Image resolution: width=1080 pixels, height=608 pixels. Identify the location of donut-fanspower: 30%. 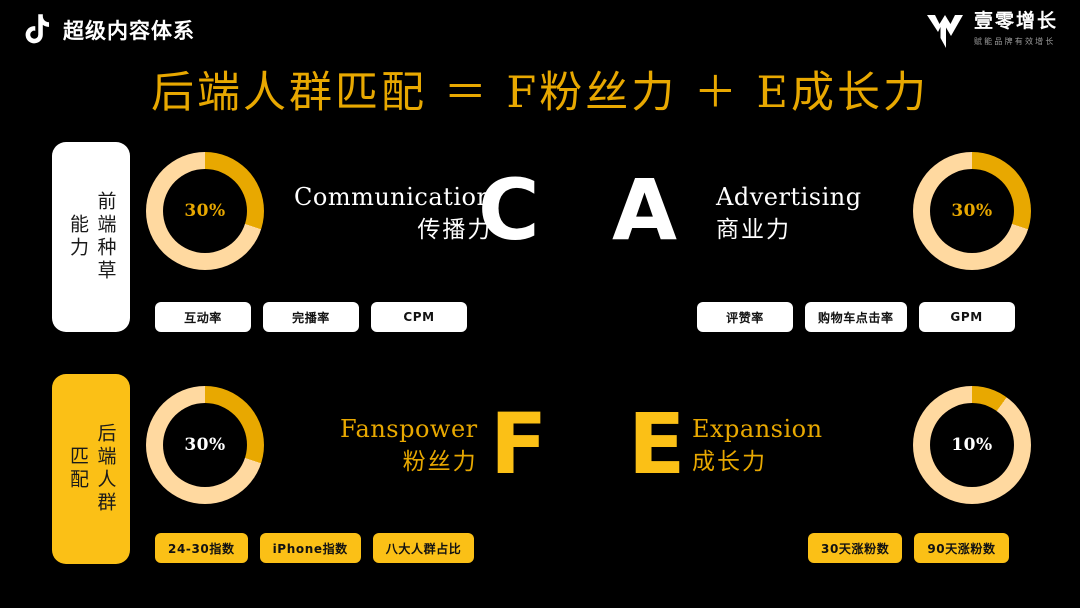
(205, 445).